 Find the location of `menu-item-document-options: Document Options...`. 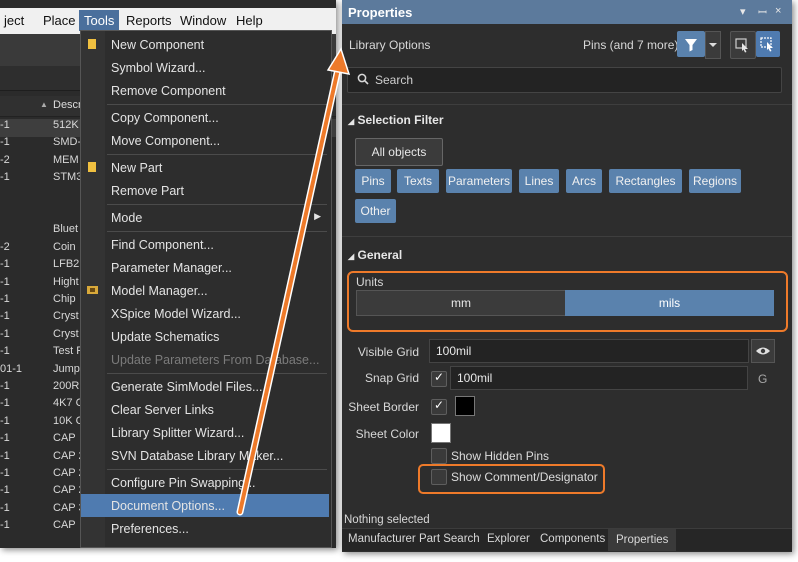

menu-item-document-options: Document Options... is located at coordinates (205, 505).